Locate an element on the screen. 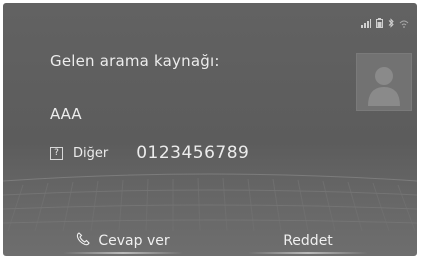 This screenshot has width=422, height=260. number-type-label: Diğer is located at coordinates (91, 153).